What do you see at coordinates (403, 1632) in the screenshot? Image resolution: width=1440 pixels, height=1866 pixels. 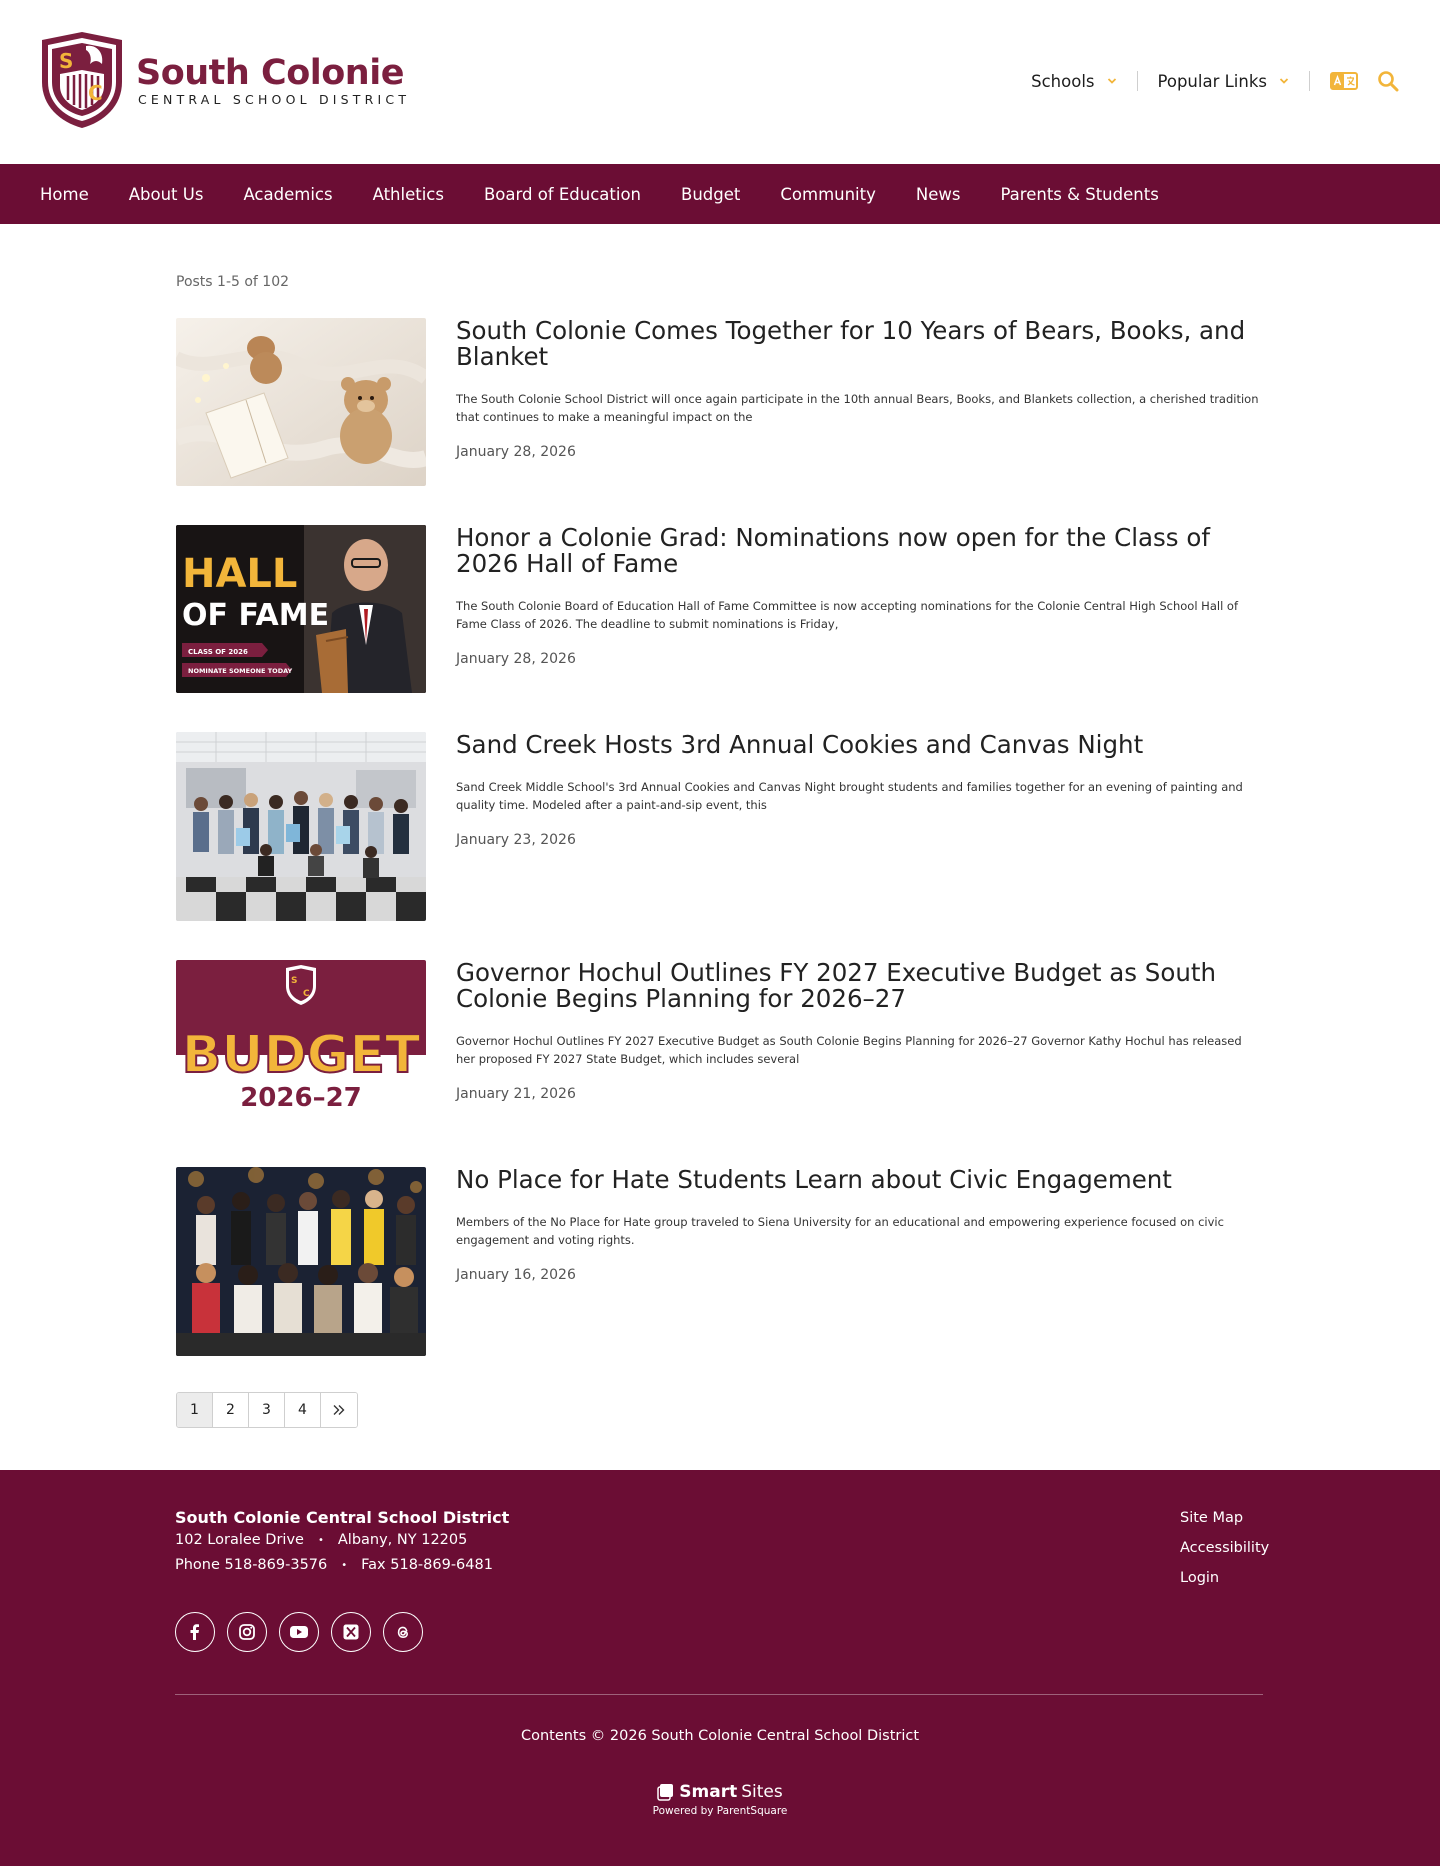 I see `threads-icon` at bounding box center [403, 1632].